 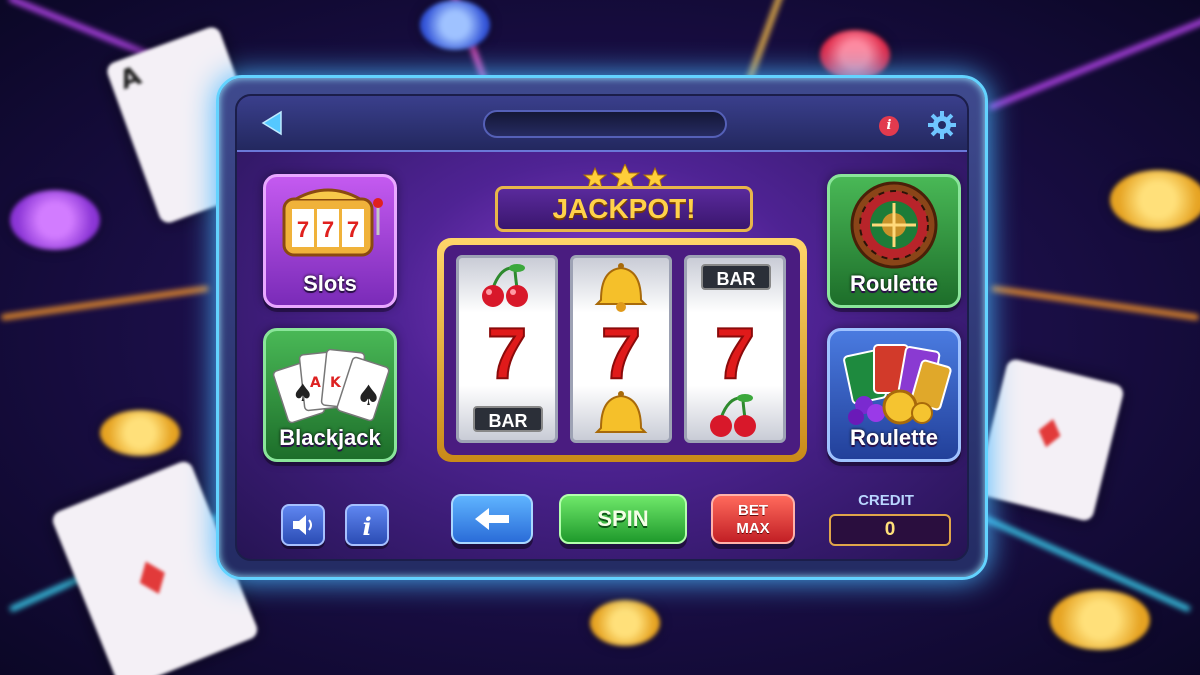 I want to click on info-alert-icon: i, so click(x=889, y=126).